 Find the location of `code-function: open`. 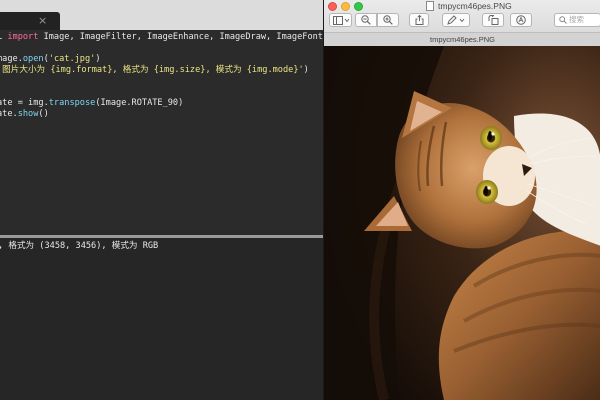

code-function: open is located at coordinates (33, 59).